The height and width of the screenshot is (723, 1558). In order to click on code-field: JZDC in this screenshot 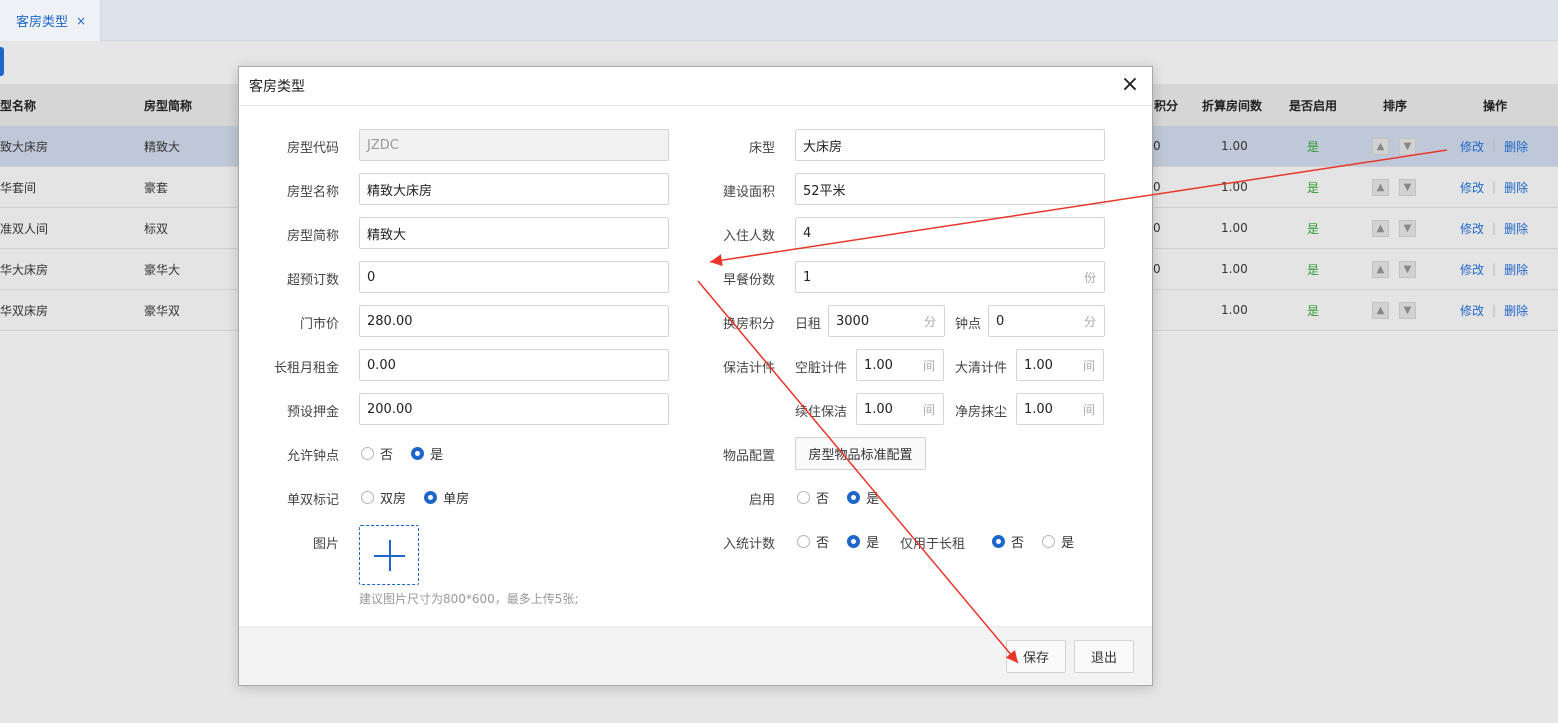, I will do `click(514, 145)`.